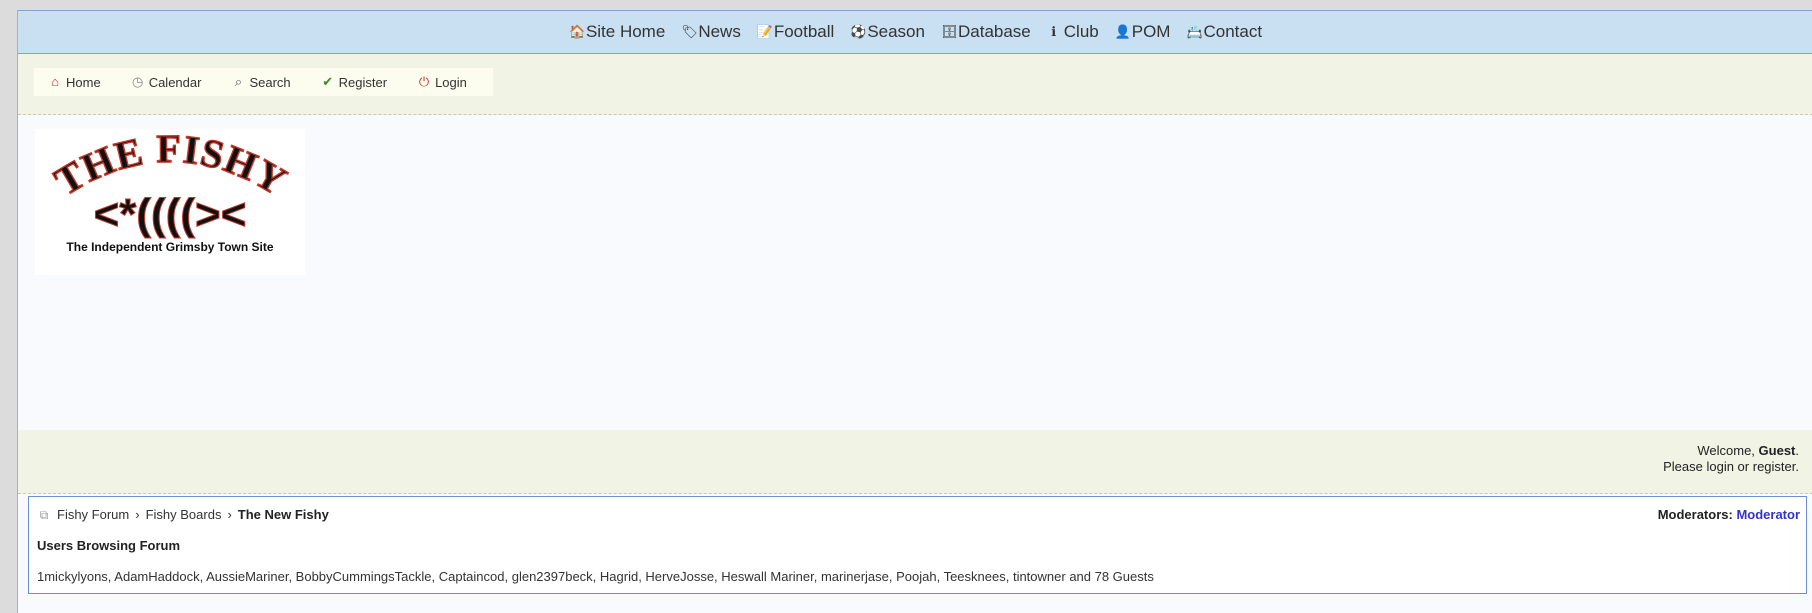  Describe the element at coordinates (1797, 466) in the screenshot. I see `welcome-end: .` at that location.